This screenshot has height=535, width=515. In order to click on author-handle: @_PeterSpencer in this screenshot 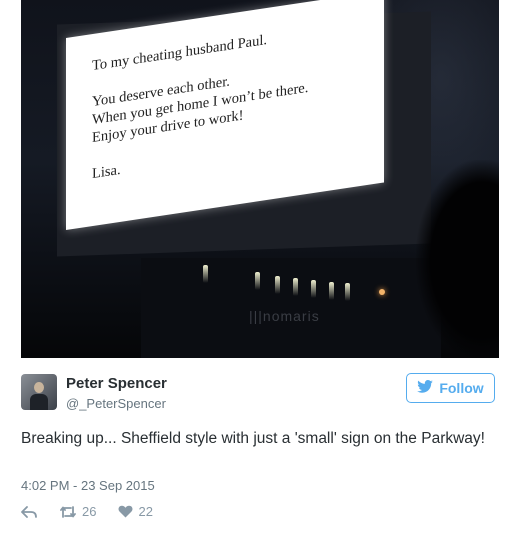, I will do `click(116, 403)`.